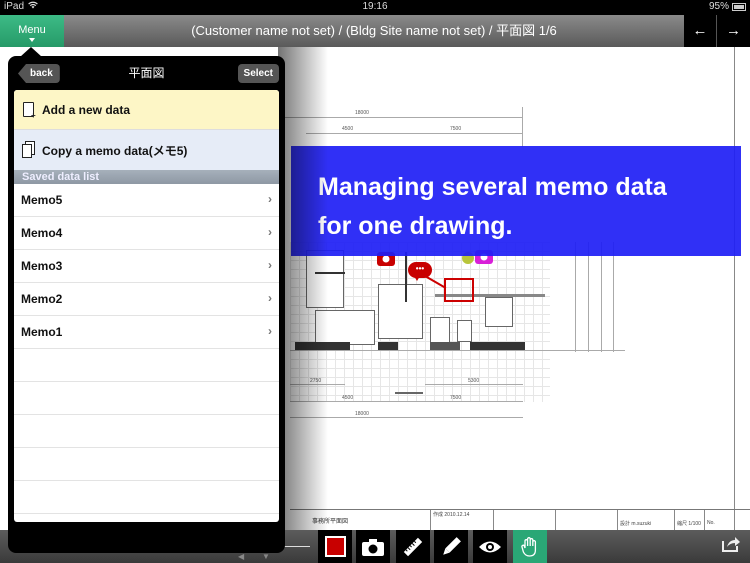 Image resolution: width=750 pixels, height=563 pixels. I want to click on back-button: back, so click(39, 73).